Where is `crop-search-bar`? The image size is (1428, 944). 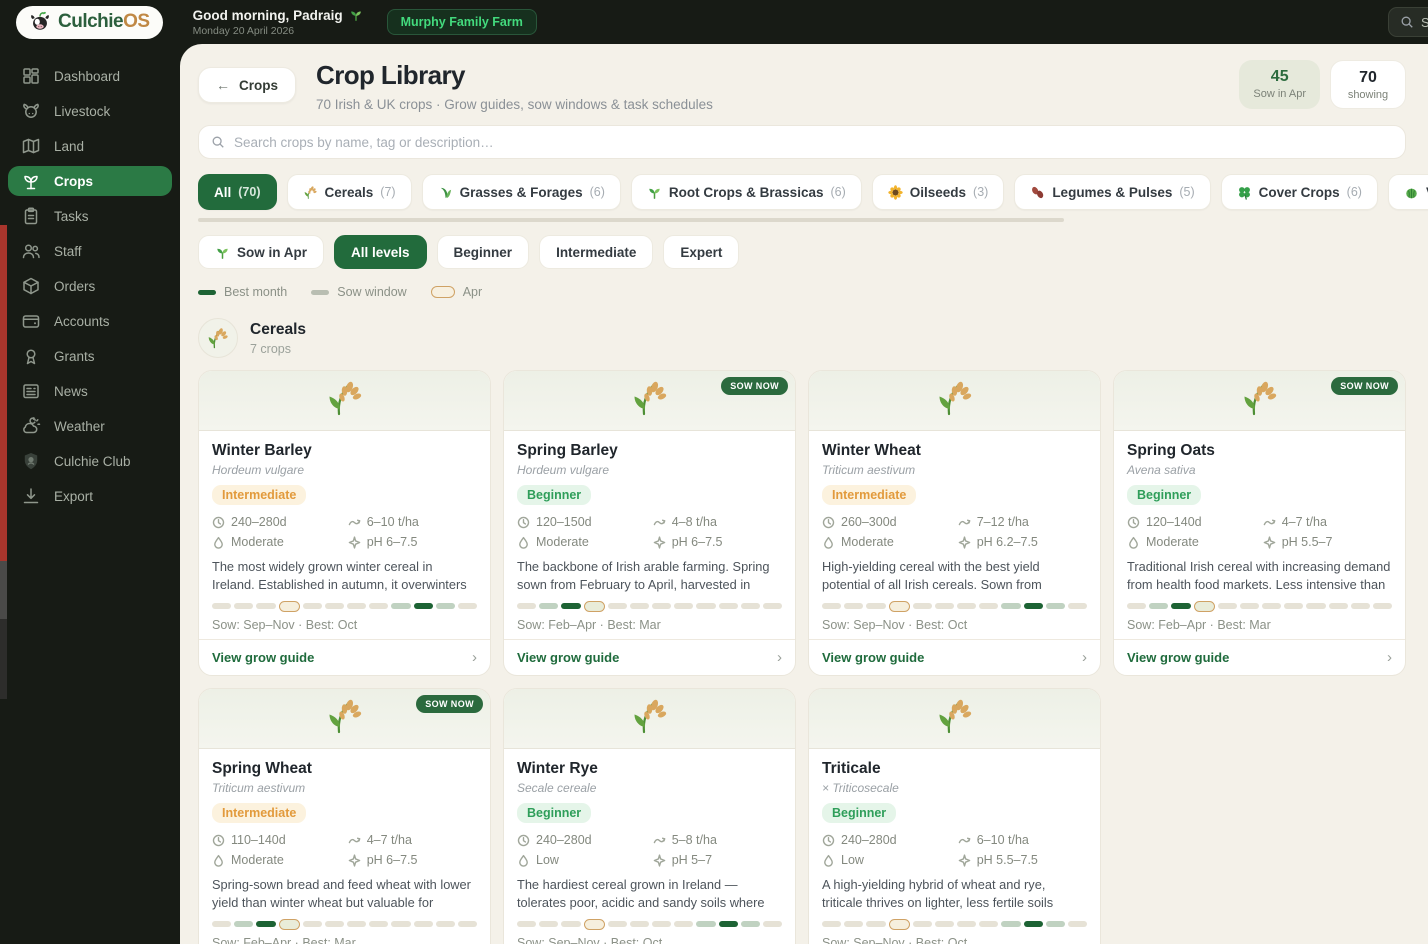
crop-search-bar is located at coordinates (802, 142).